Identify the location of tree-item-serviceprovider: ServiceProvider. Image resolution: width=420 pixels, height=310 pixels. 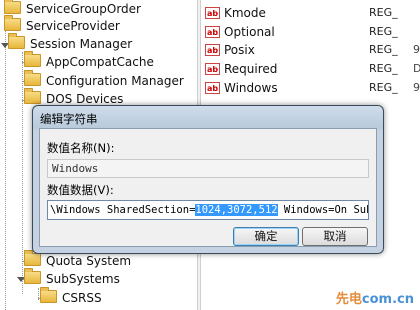
(62, 25).